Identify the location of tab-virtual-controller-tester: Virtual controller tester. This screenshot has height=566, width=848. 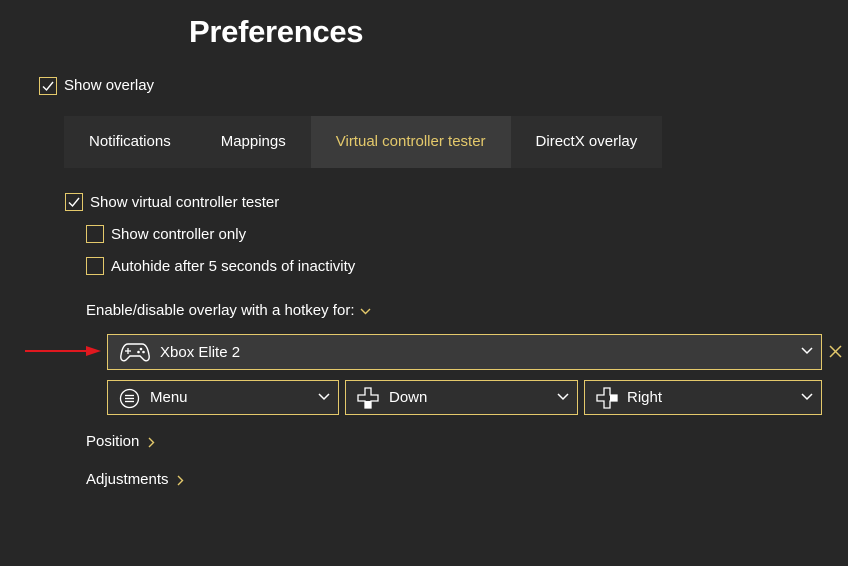
(410, 142).